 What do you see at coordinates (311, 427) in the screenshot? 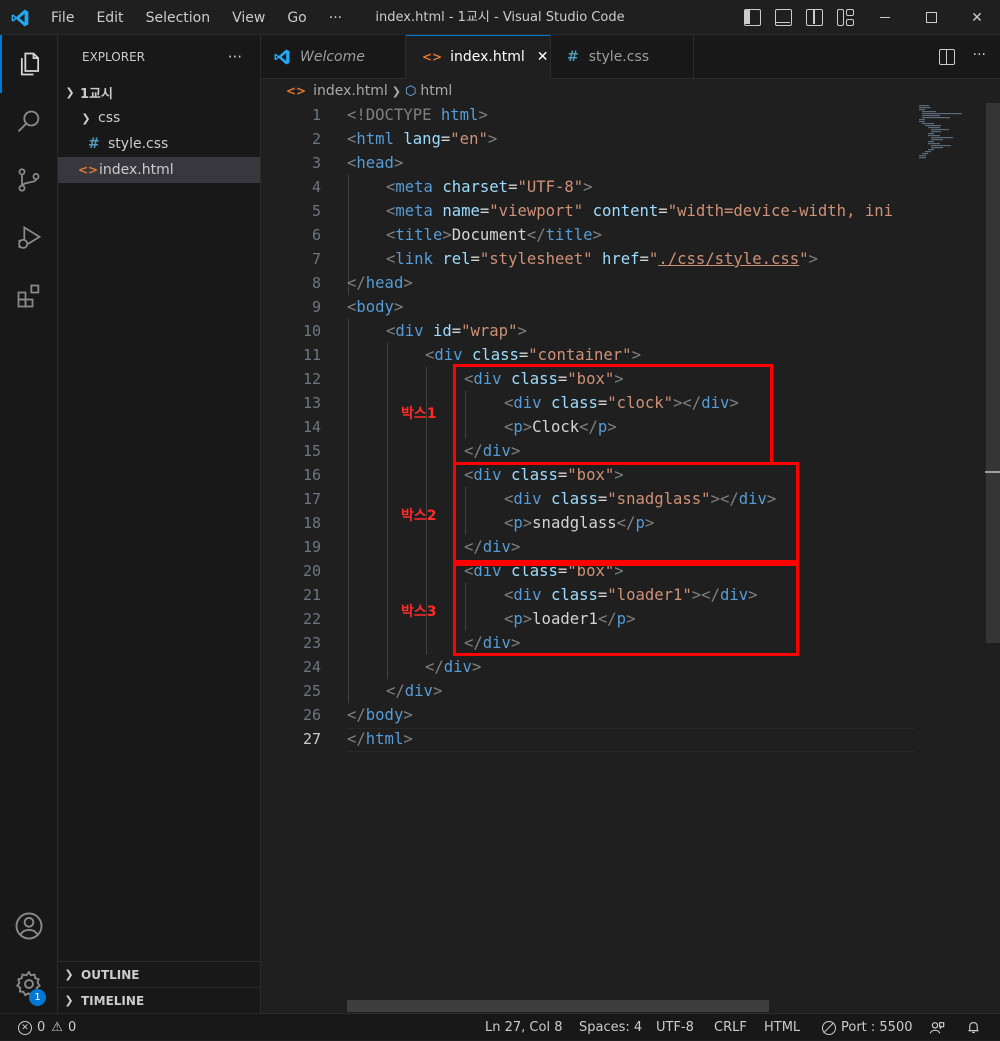
I see `line-number: 14` at bounding box center [311, 427].